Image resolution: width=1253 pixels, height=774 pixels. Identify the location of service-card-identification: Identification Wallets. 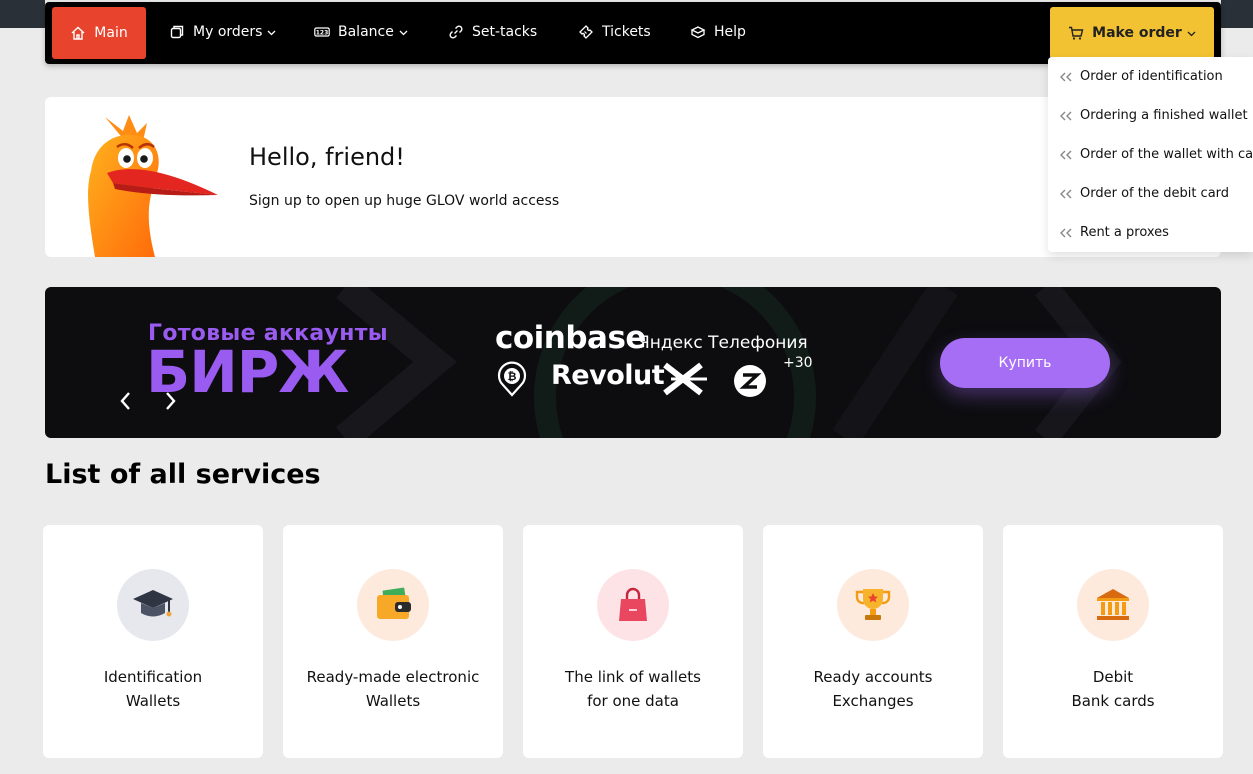
(153, 641).